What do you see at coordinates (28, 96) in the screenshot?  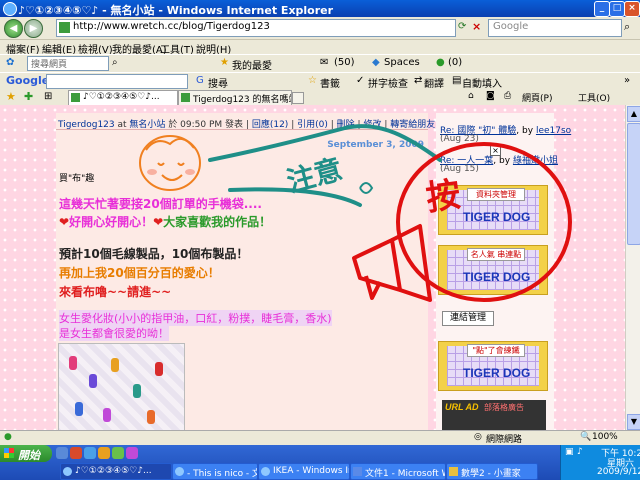 I see `add-favorite-icon: ✚` at bounding box center [28, 96].